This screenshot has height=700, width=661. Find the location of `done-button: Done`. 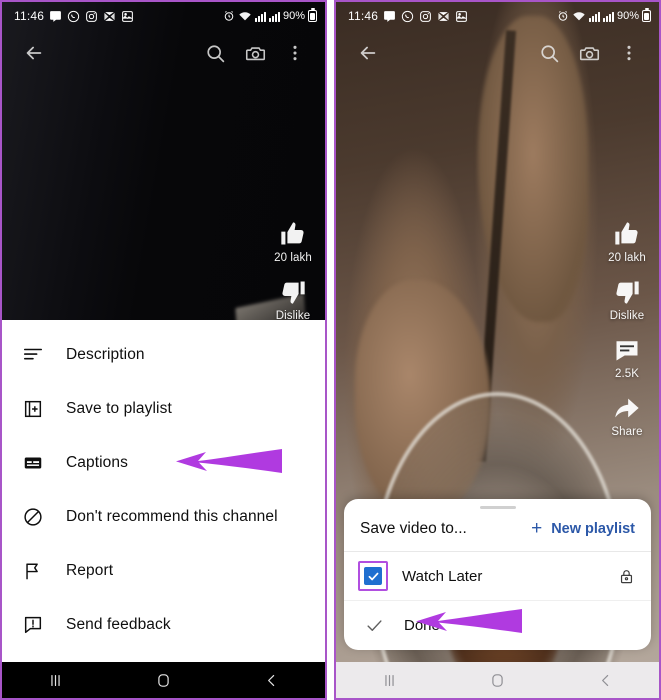

done-button: Done is located at coordinates (497, 625).